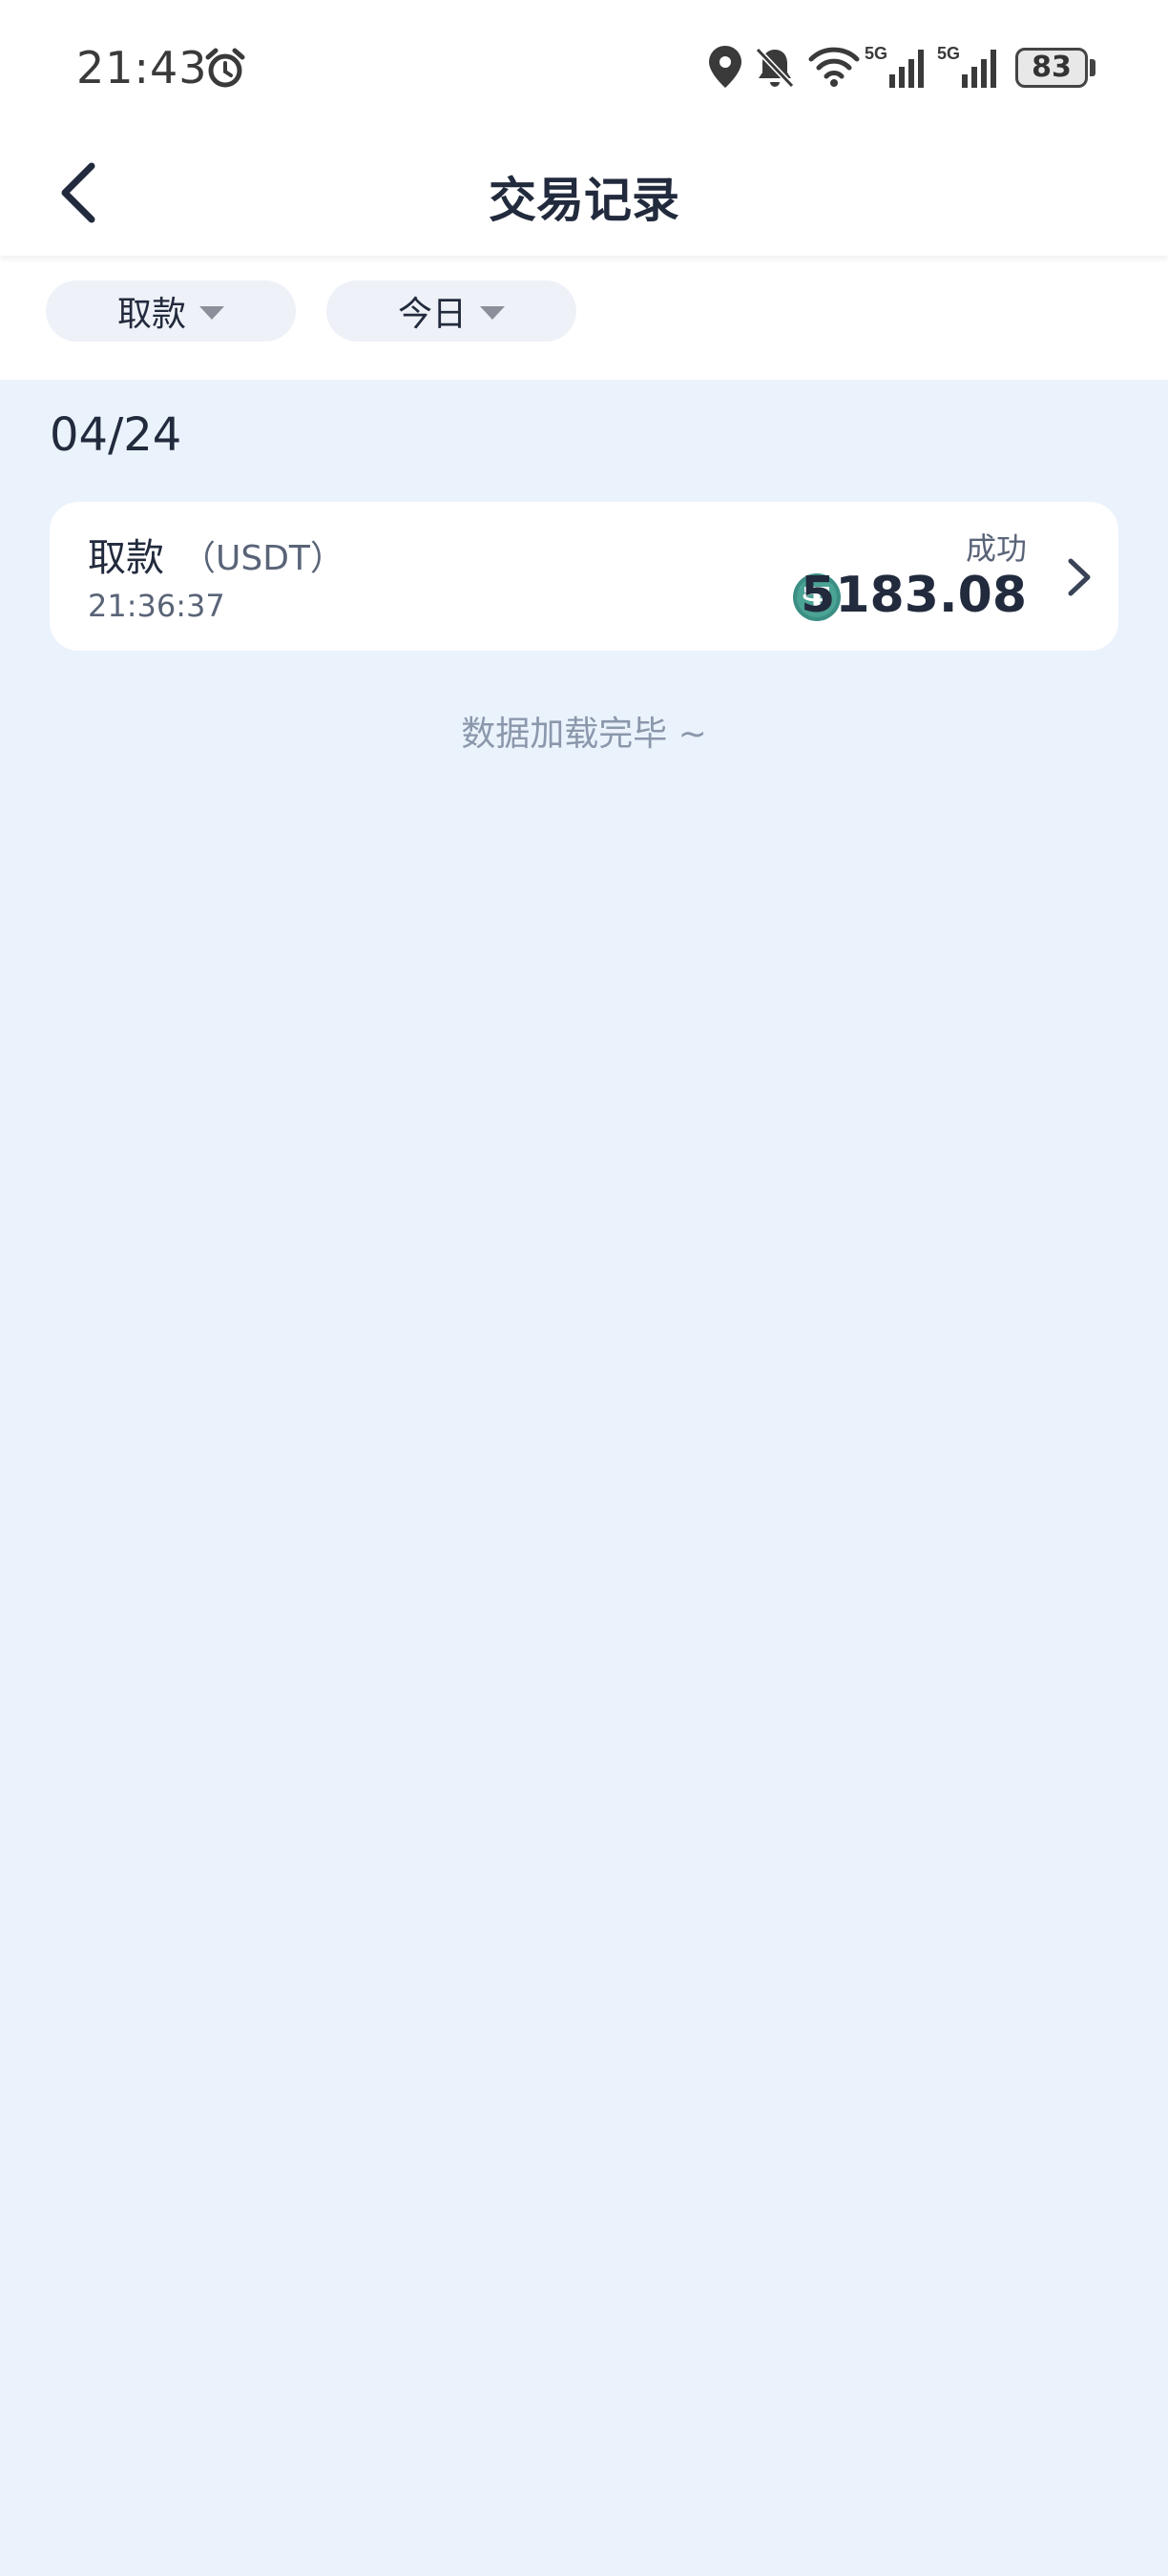  I want to click on alarm-icon, so click(225, 68).